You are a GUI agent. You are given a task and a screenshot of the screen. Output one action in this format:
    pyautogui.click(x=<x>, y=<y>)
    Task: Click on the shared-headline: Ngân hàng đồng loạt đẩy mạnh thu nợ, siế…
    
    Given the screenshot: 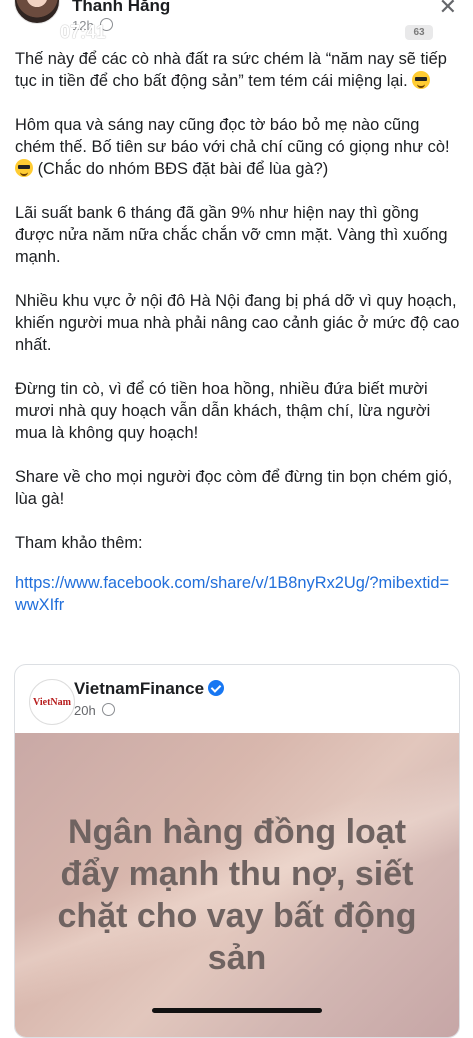 What is the action you would take?
    pyautogui.click(x=237, y=895)
    